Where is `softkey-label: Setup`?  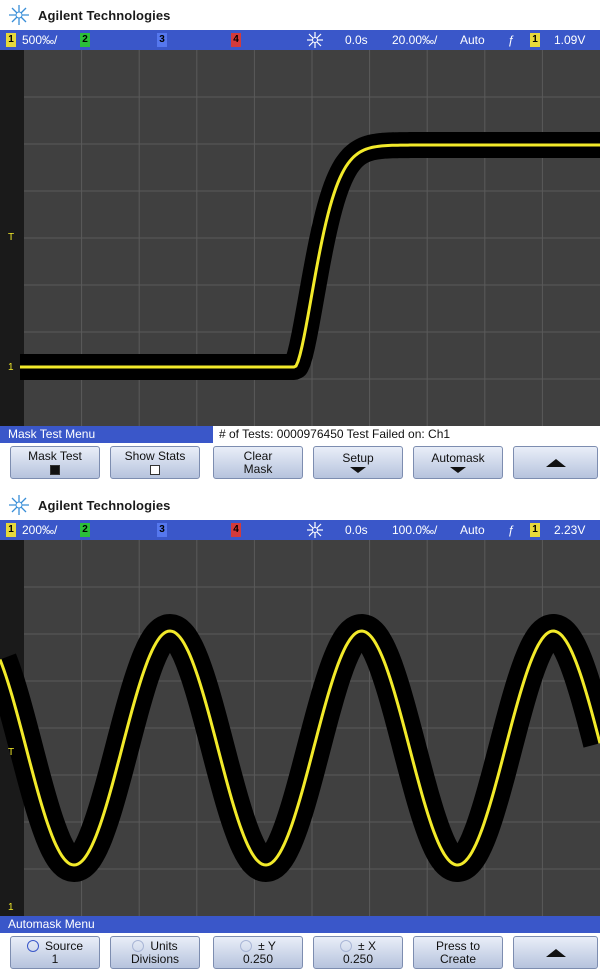
softkey-label: Setup is located at coordinates (358, 458).